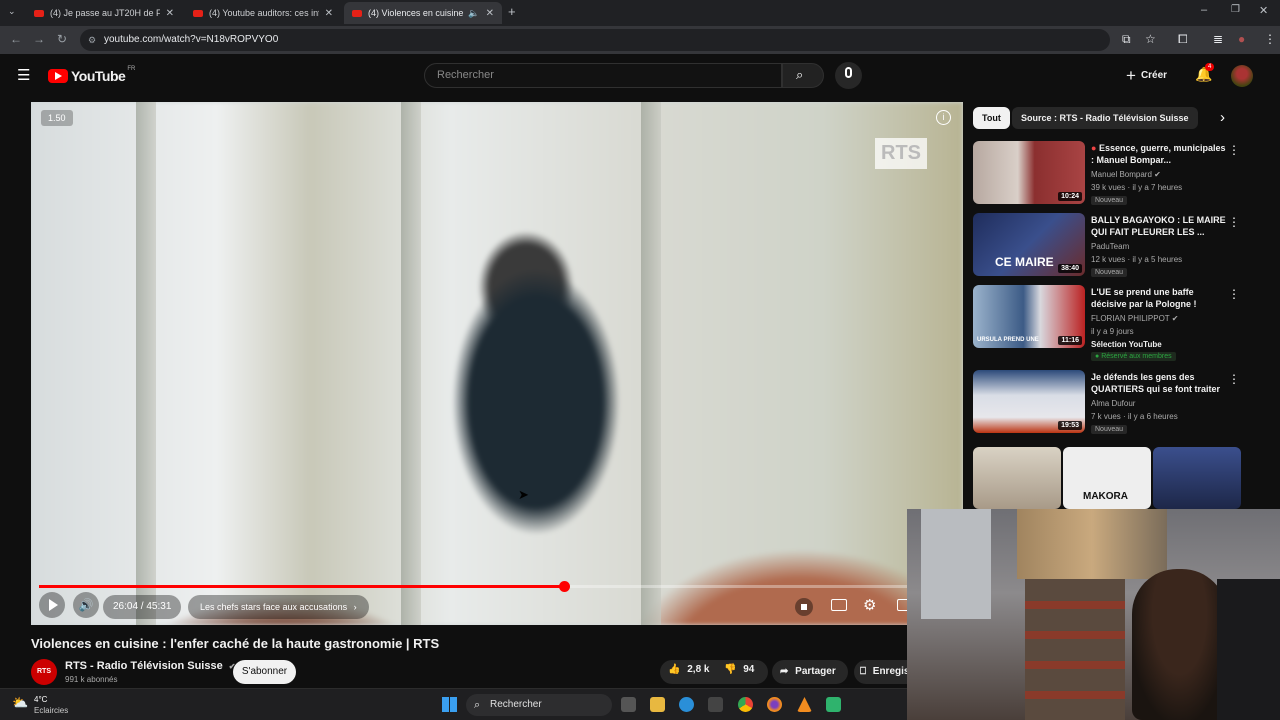  I want to click on minimize-window-icon: –, so click(1204, 10).